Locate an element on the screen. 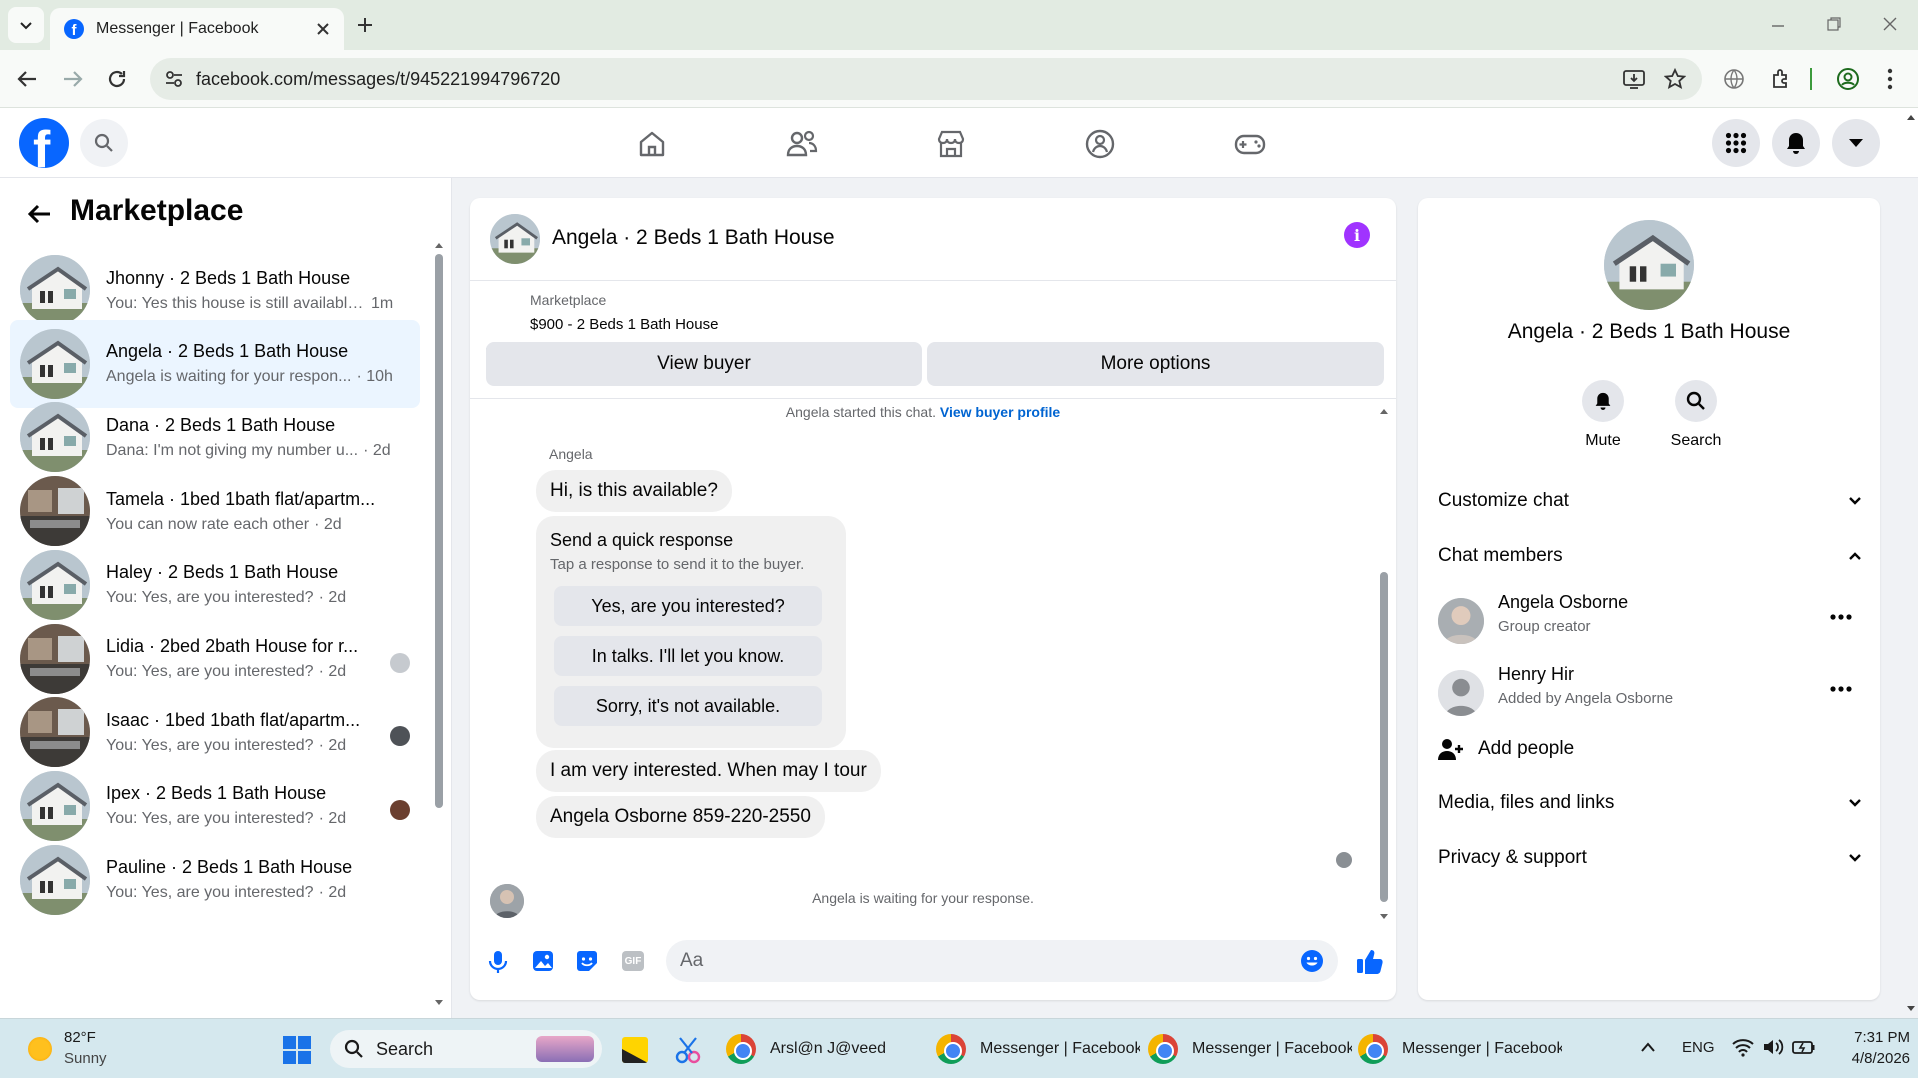 The width and height of the screenshot is (1918, 1078). clock-time: 7:31 PM is located at coordinates (1872, 1037).